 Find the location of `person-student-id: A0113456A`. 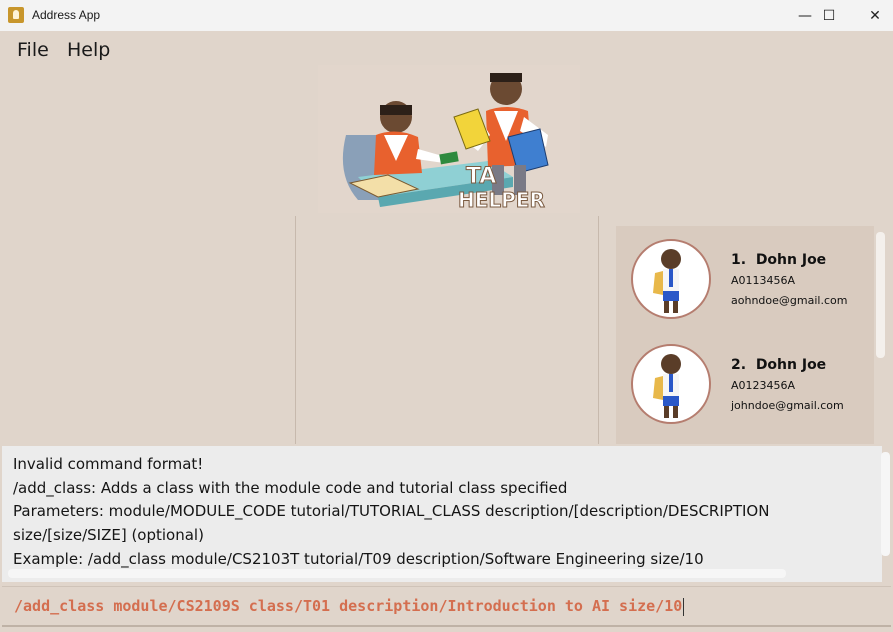

person-student-id: A0113456A is located at coordinates (763, 280).